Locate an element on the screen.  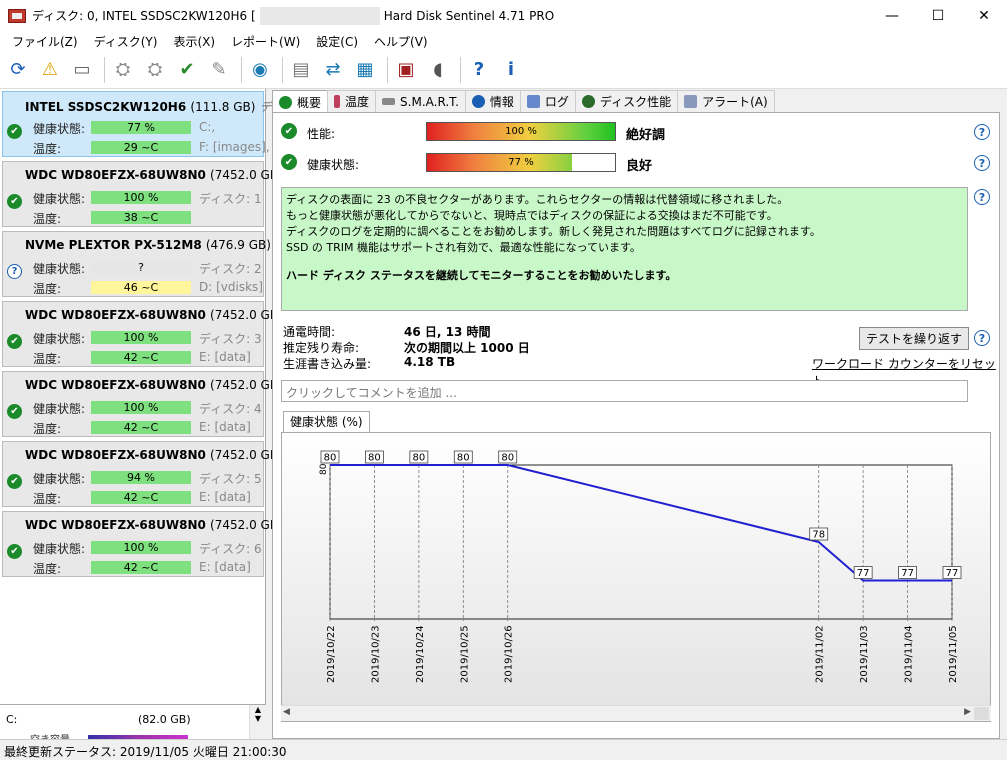
disk-test-icon: ⛭ is located at coordinates (123, 70).